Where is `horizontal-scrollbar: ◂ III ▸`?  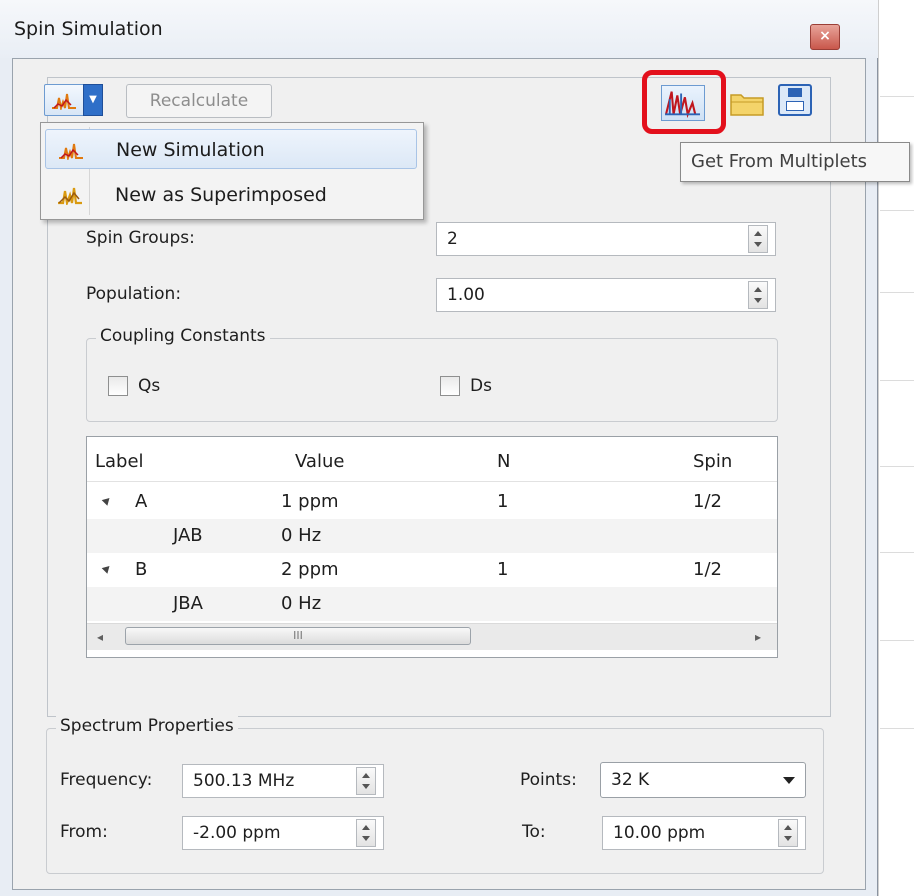
horizontal-scrollbar: ◂ III ▸ is located at coordinates (432, 636).